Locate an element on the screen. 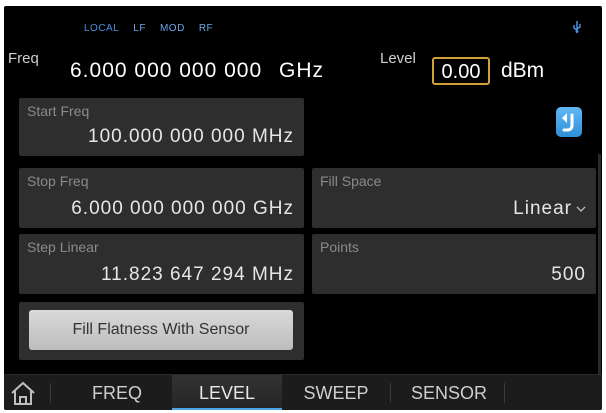  points-label: Points is located at coordinates (339, 247).